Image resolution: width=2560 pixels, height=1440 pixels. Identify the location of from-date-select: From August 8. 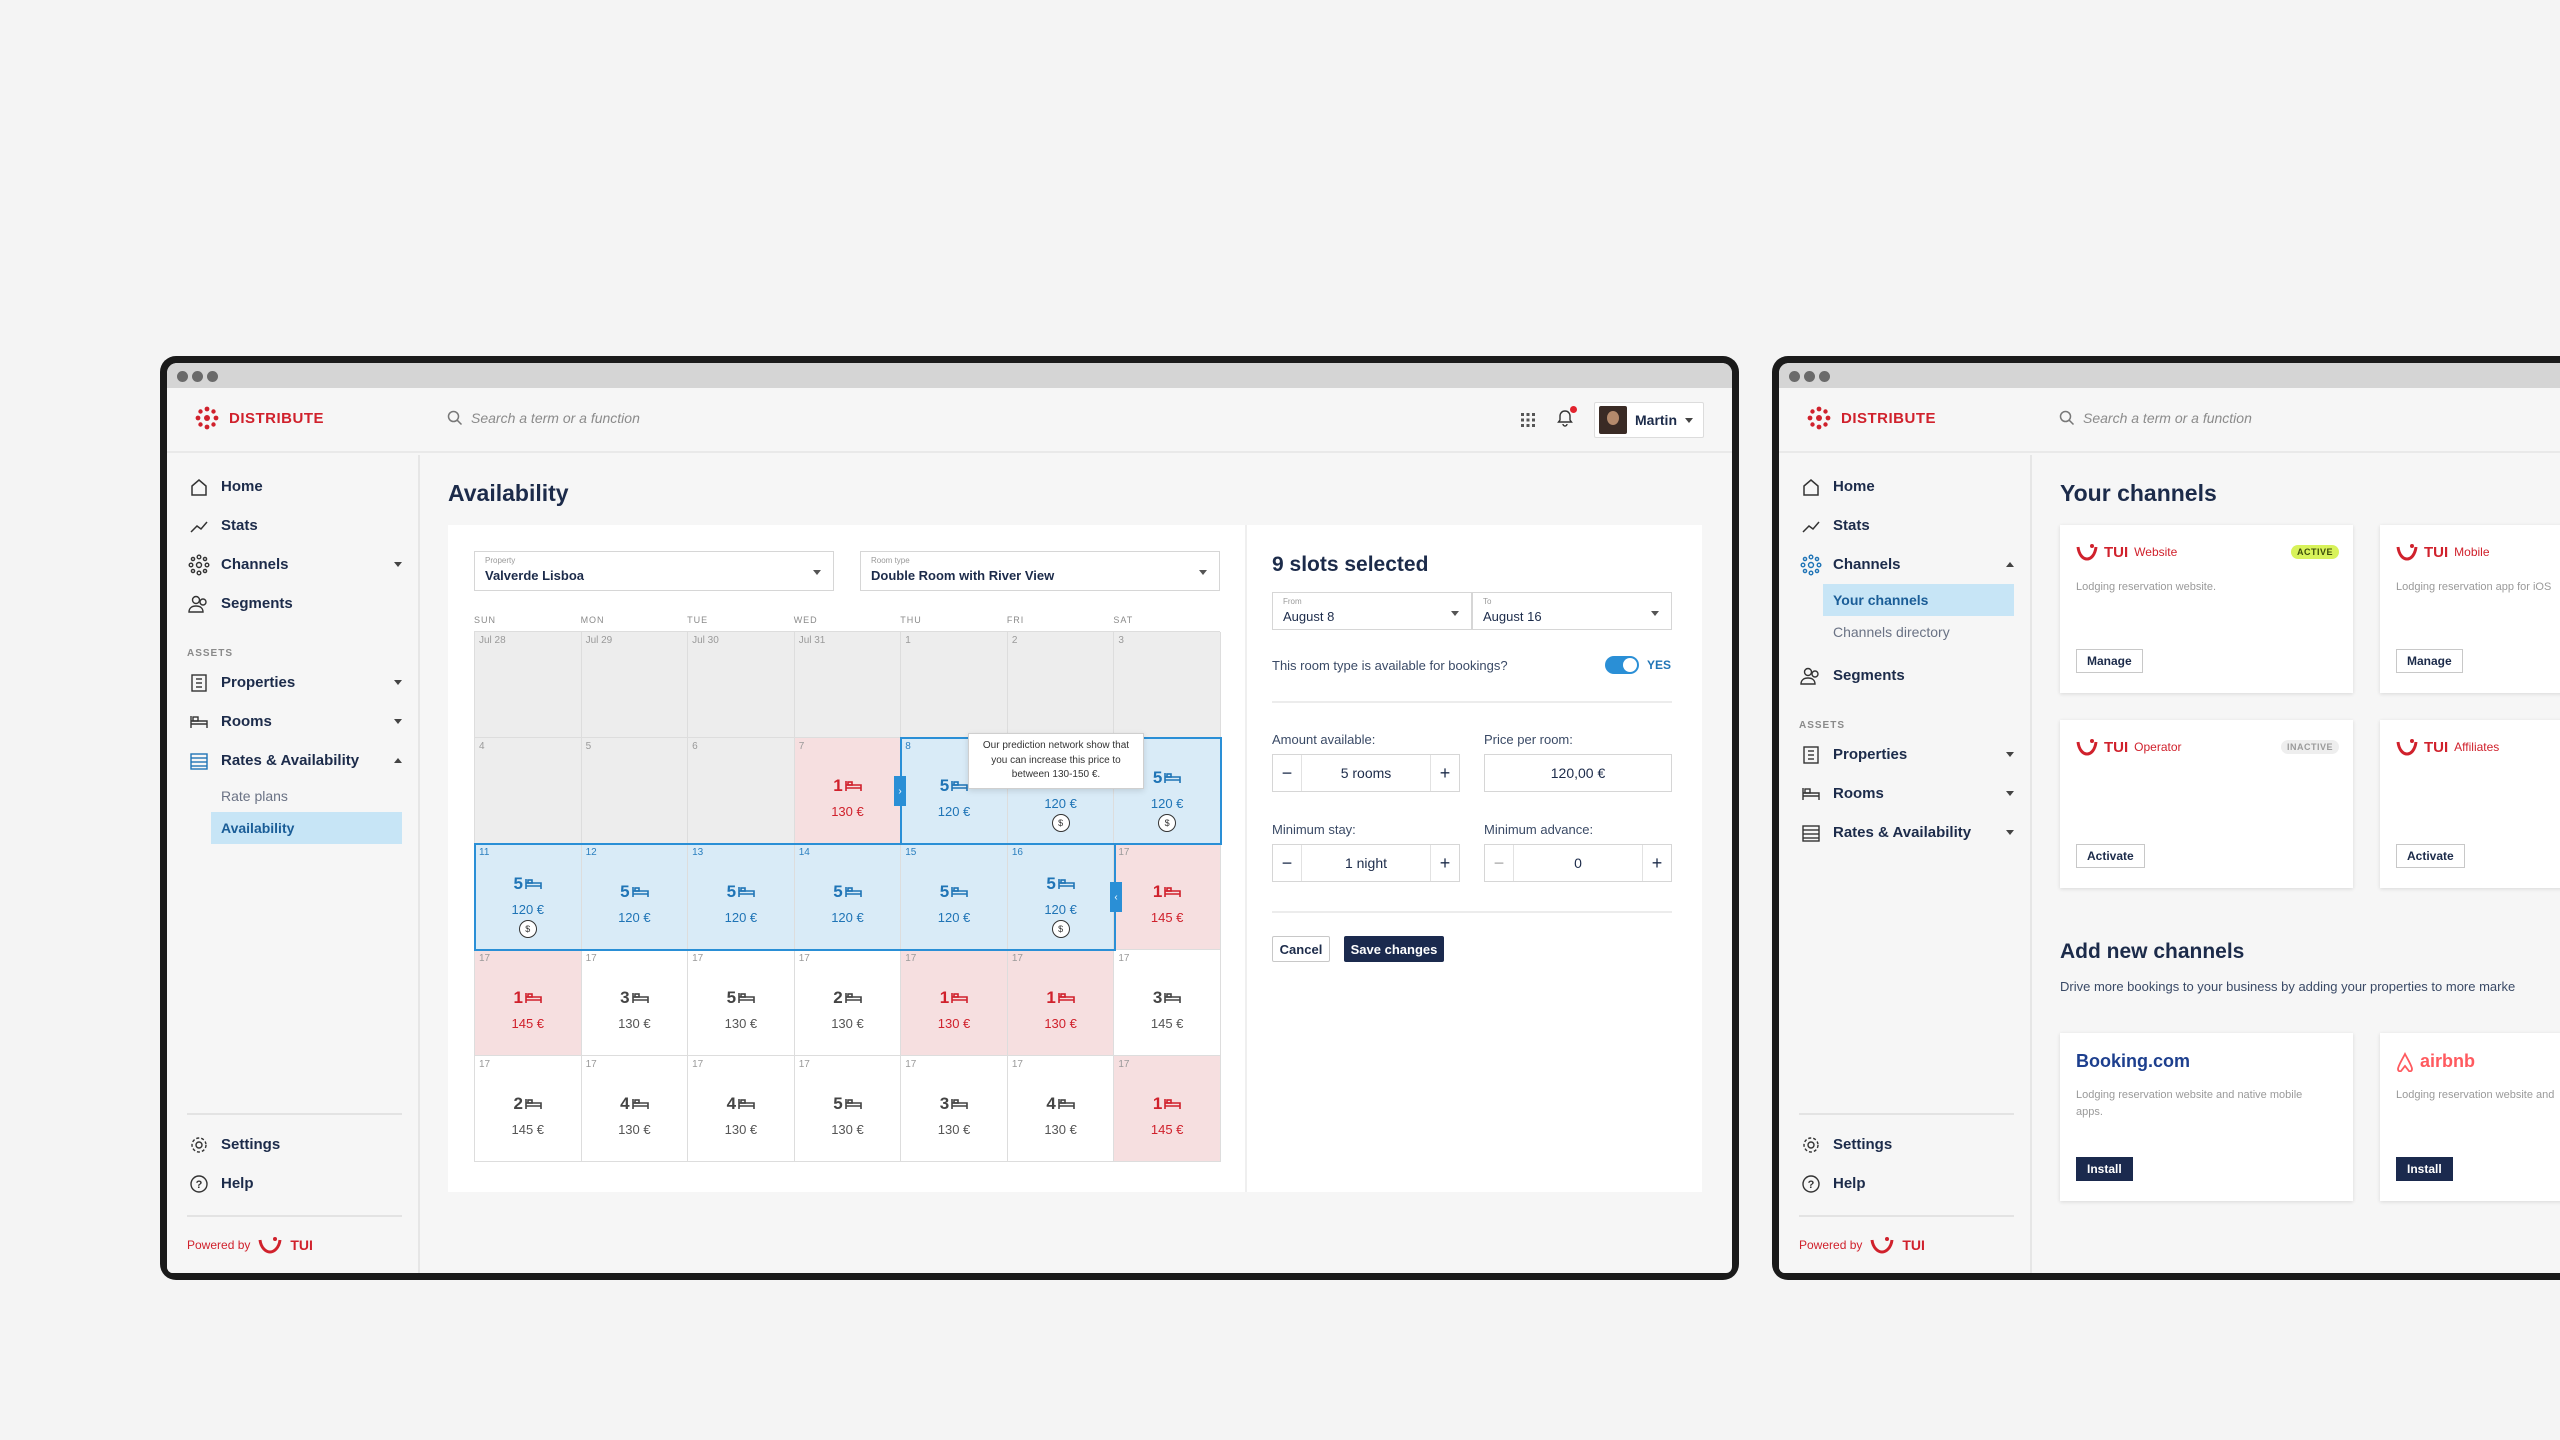
(1372, 611).